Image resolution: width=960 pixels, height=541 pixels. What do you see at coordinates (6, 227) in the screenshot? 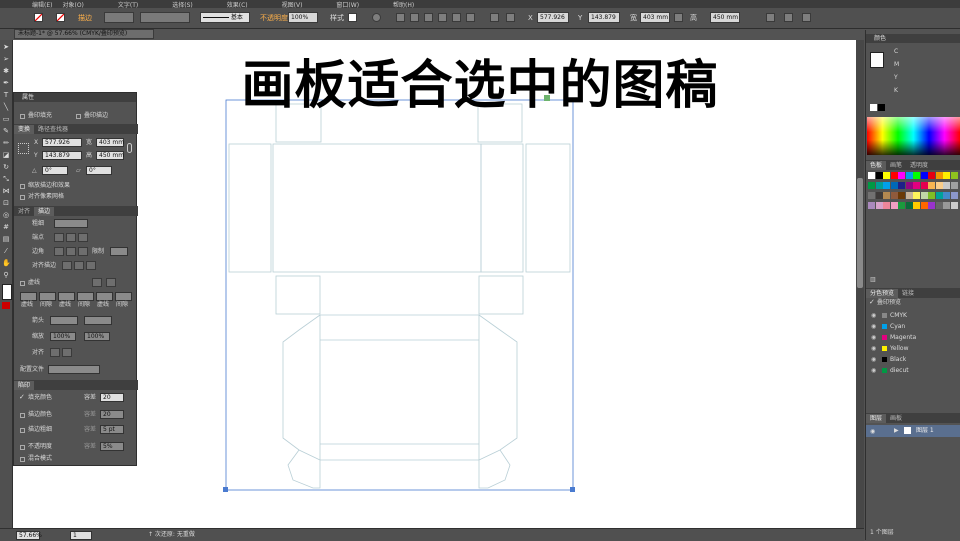
I see `mesh-tool-icon: #` at bounding box center [6, 227].